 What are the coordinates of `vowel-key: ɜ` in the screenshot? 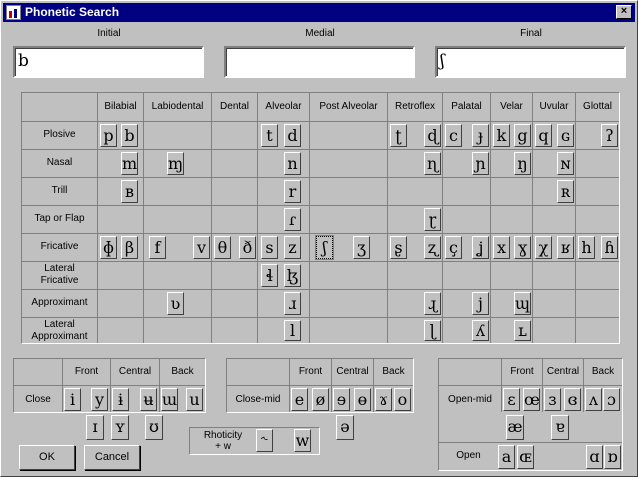 It's located at (552, 399).